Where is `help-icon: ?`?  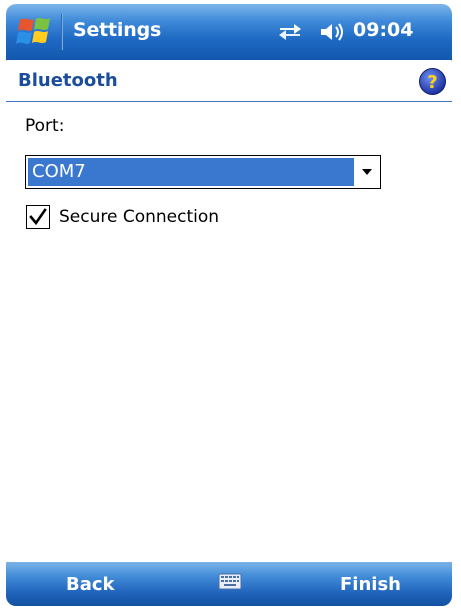 help-icon: ? is located at coordinates (432, 81).